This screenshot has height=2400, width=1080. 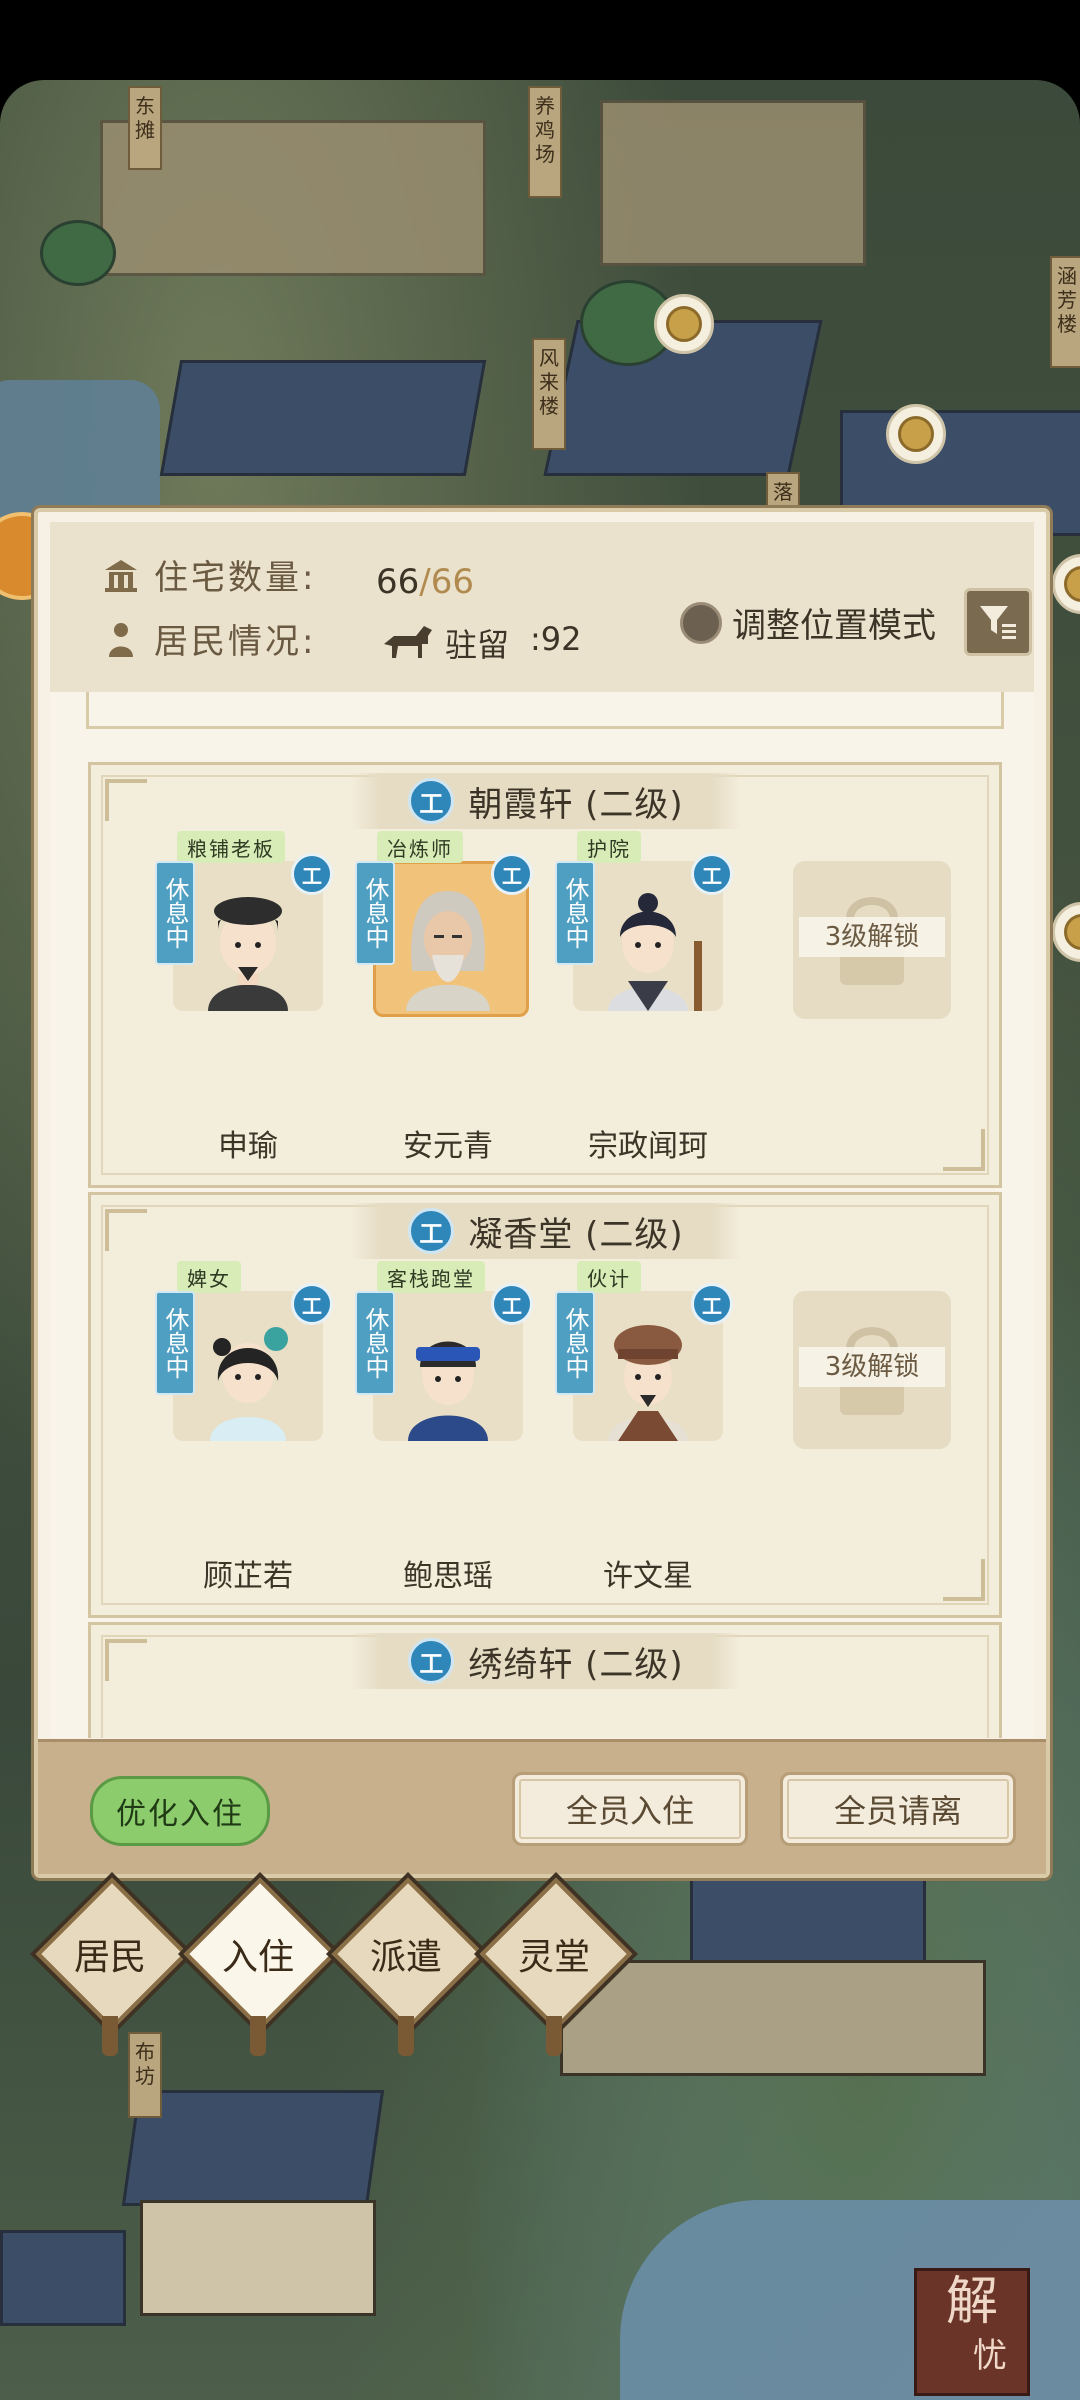 What do you see at coordinates (609, 1277) in the screenshot?
I see `job-tag: 伙计` at bounding box center [609, 1277].